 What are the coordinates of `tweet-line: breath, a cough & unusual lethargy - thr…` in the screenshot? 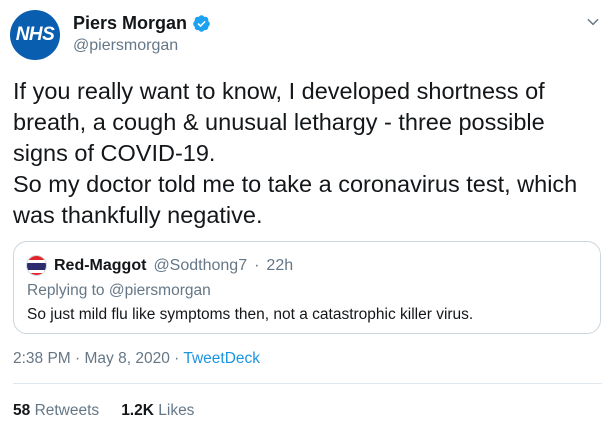 It's located at (279, 122).